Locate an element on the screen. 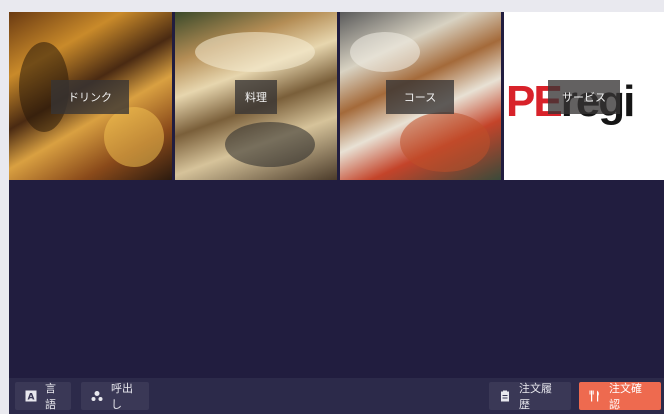 The width and height of the screenshot is (664, 414). order-confirm-label: 注文確認 is located at coordinates (625, 396).